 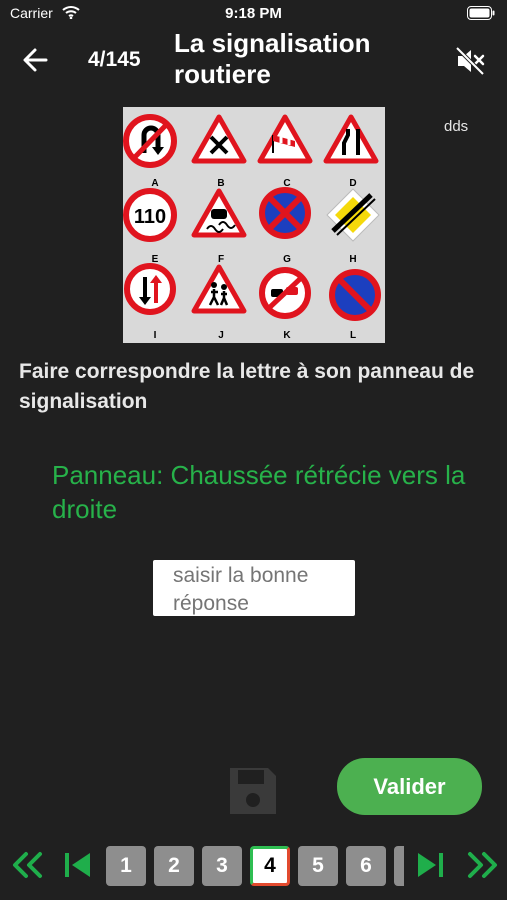 I want to click on save-icon, so click(x=253, y=791).